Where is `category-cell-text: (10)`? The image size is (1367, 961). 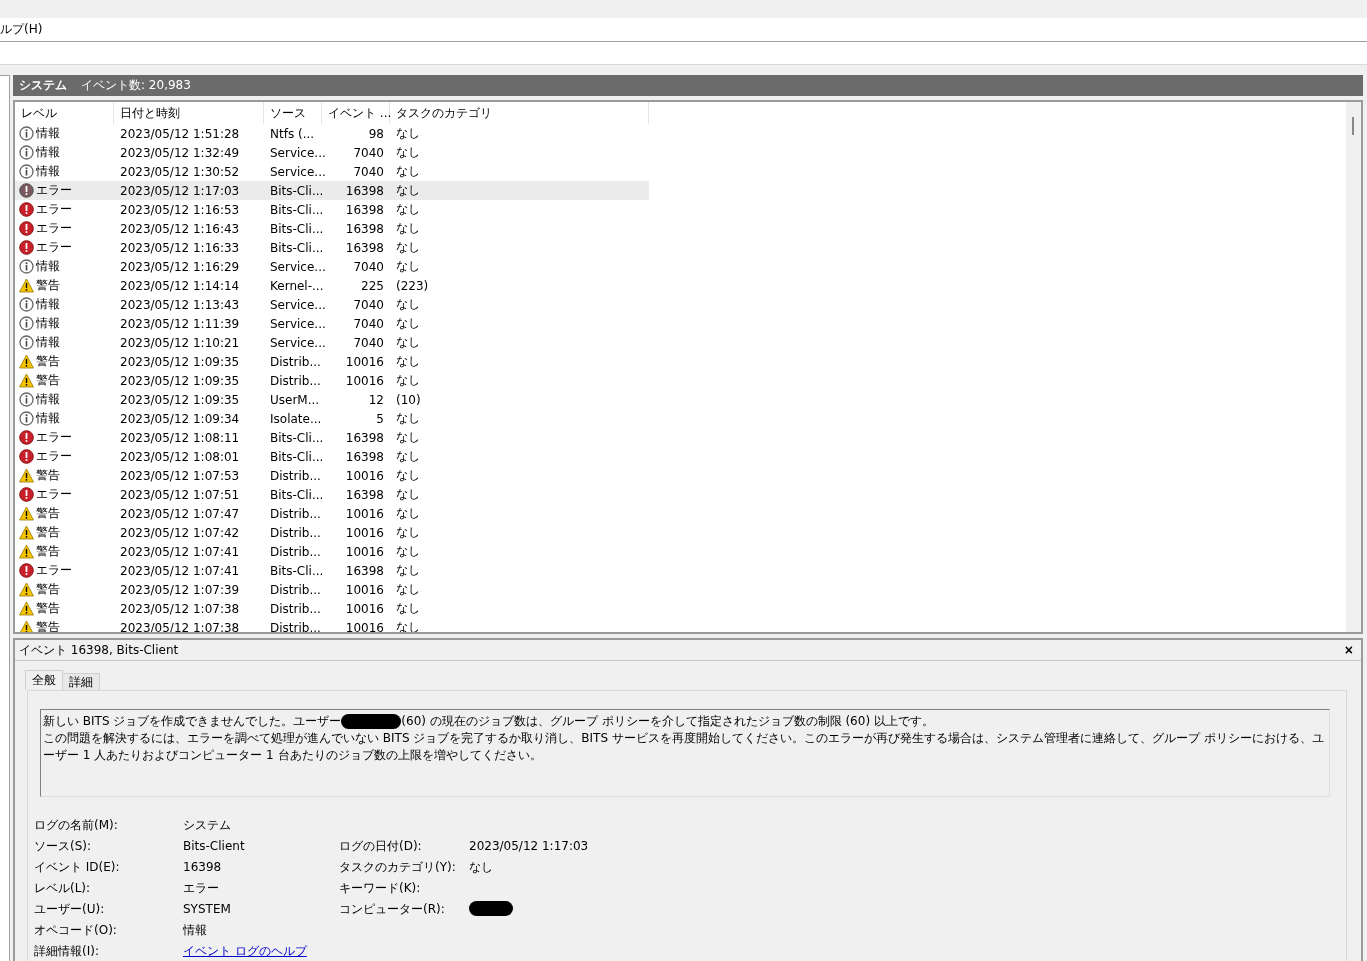
category-cell-text: (10) is located at coordinates (408, 399).